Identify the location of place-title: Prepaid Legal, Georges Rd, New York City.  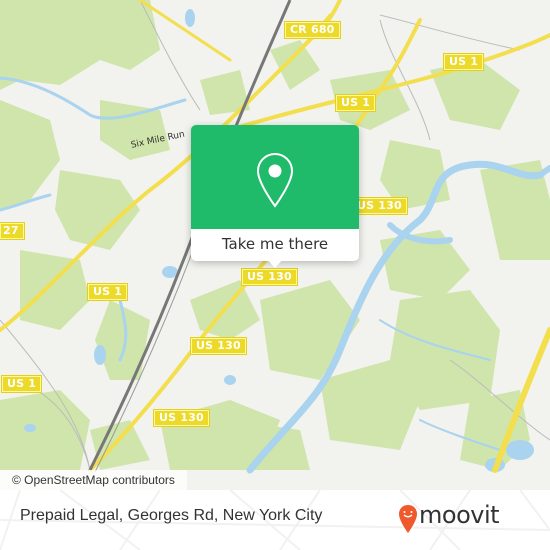
(171, 515).